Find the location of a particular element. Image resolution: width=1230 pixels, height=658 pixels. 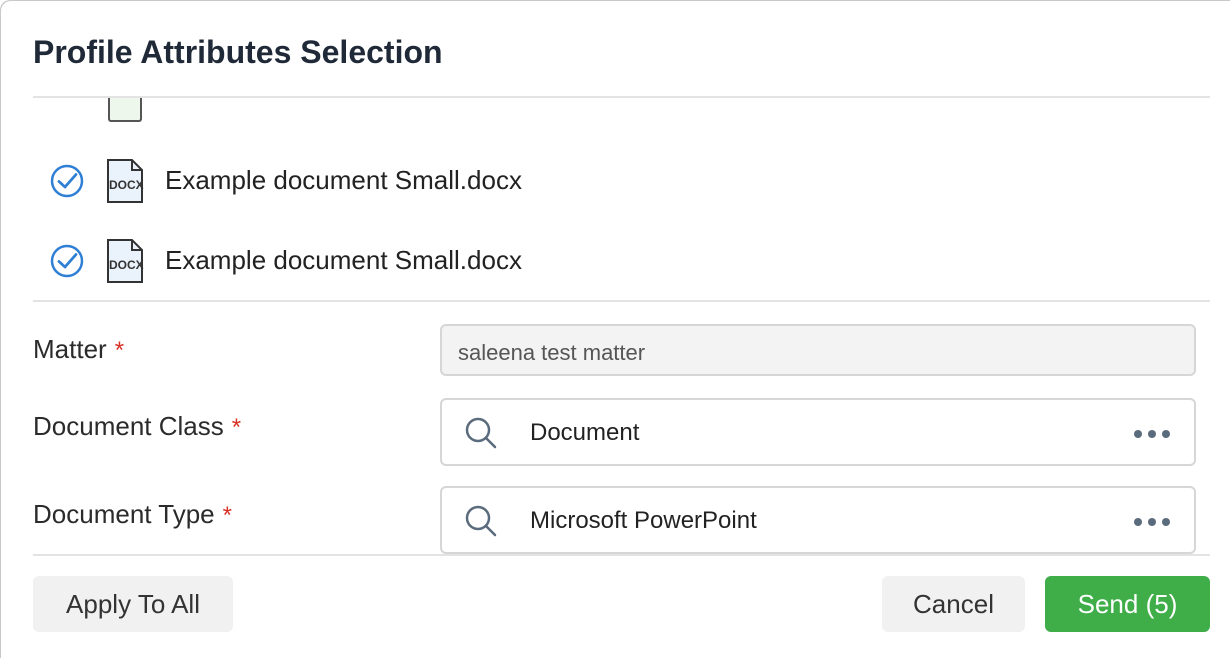

footer-divider is located at coordinates (621, 555).